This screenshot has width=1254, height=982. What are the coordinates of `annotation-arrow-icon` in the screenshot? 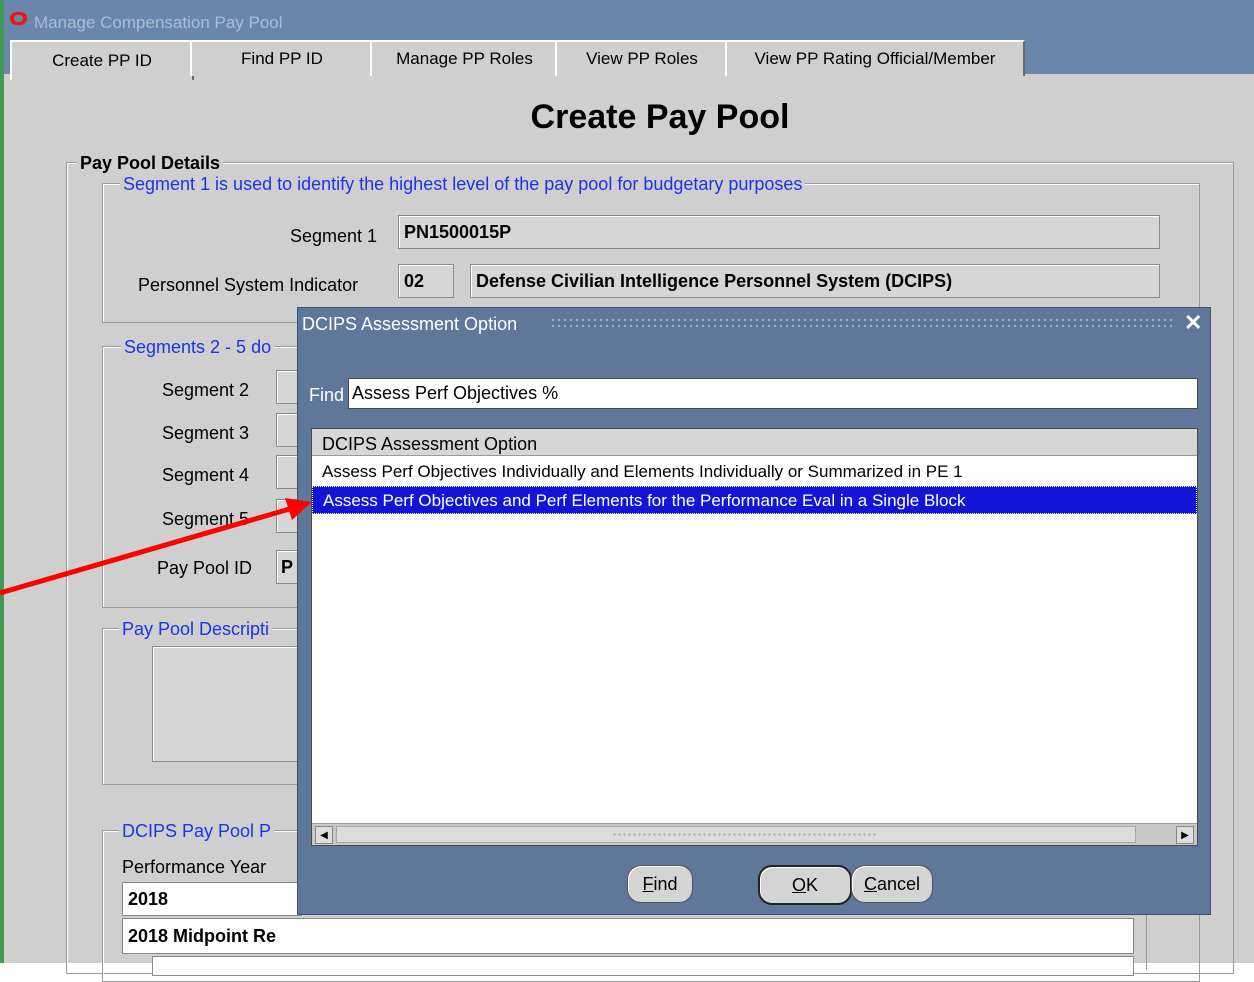 It's located at (156, 547).